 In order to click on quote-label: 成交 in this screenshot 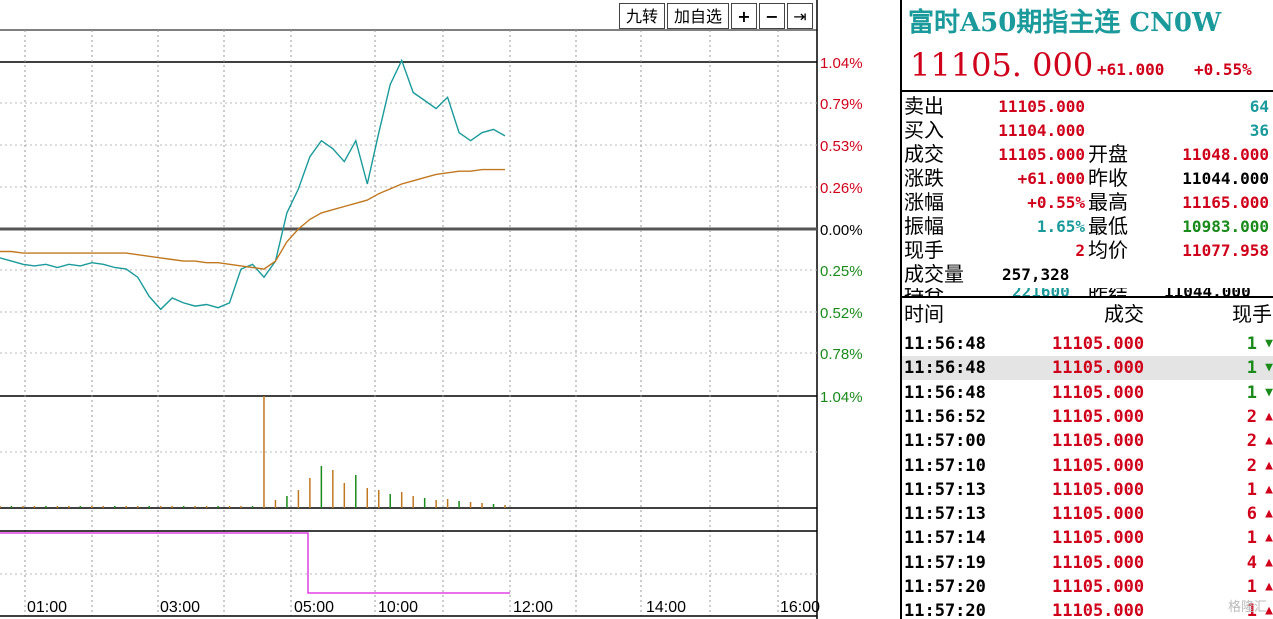, I will do `click(924, 154)`.